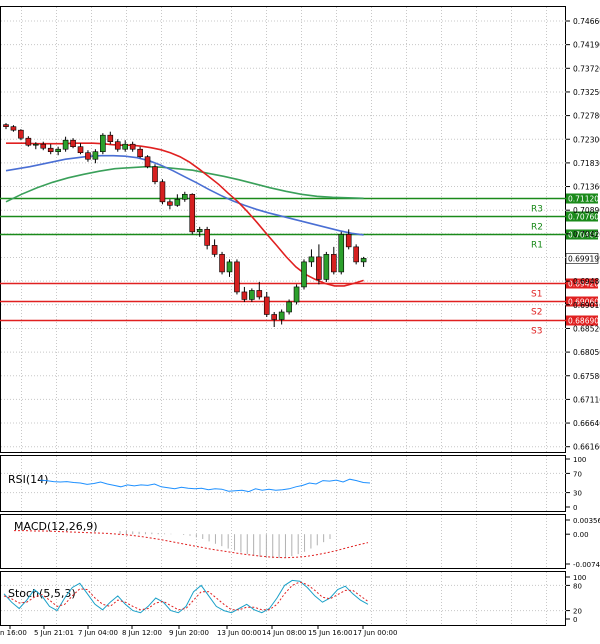  Describe the element at coordinates (239, 633) in the screenshot. I see `time-tick-label: 13 Jun 00:00` at that location.